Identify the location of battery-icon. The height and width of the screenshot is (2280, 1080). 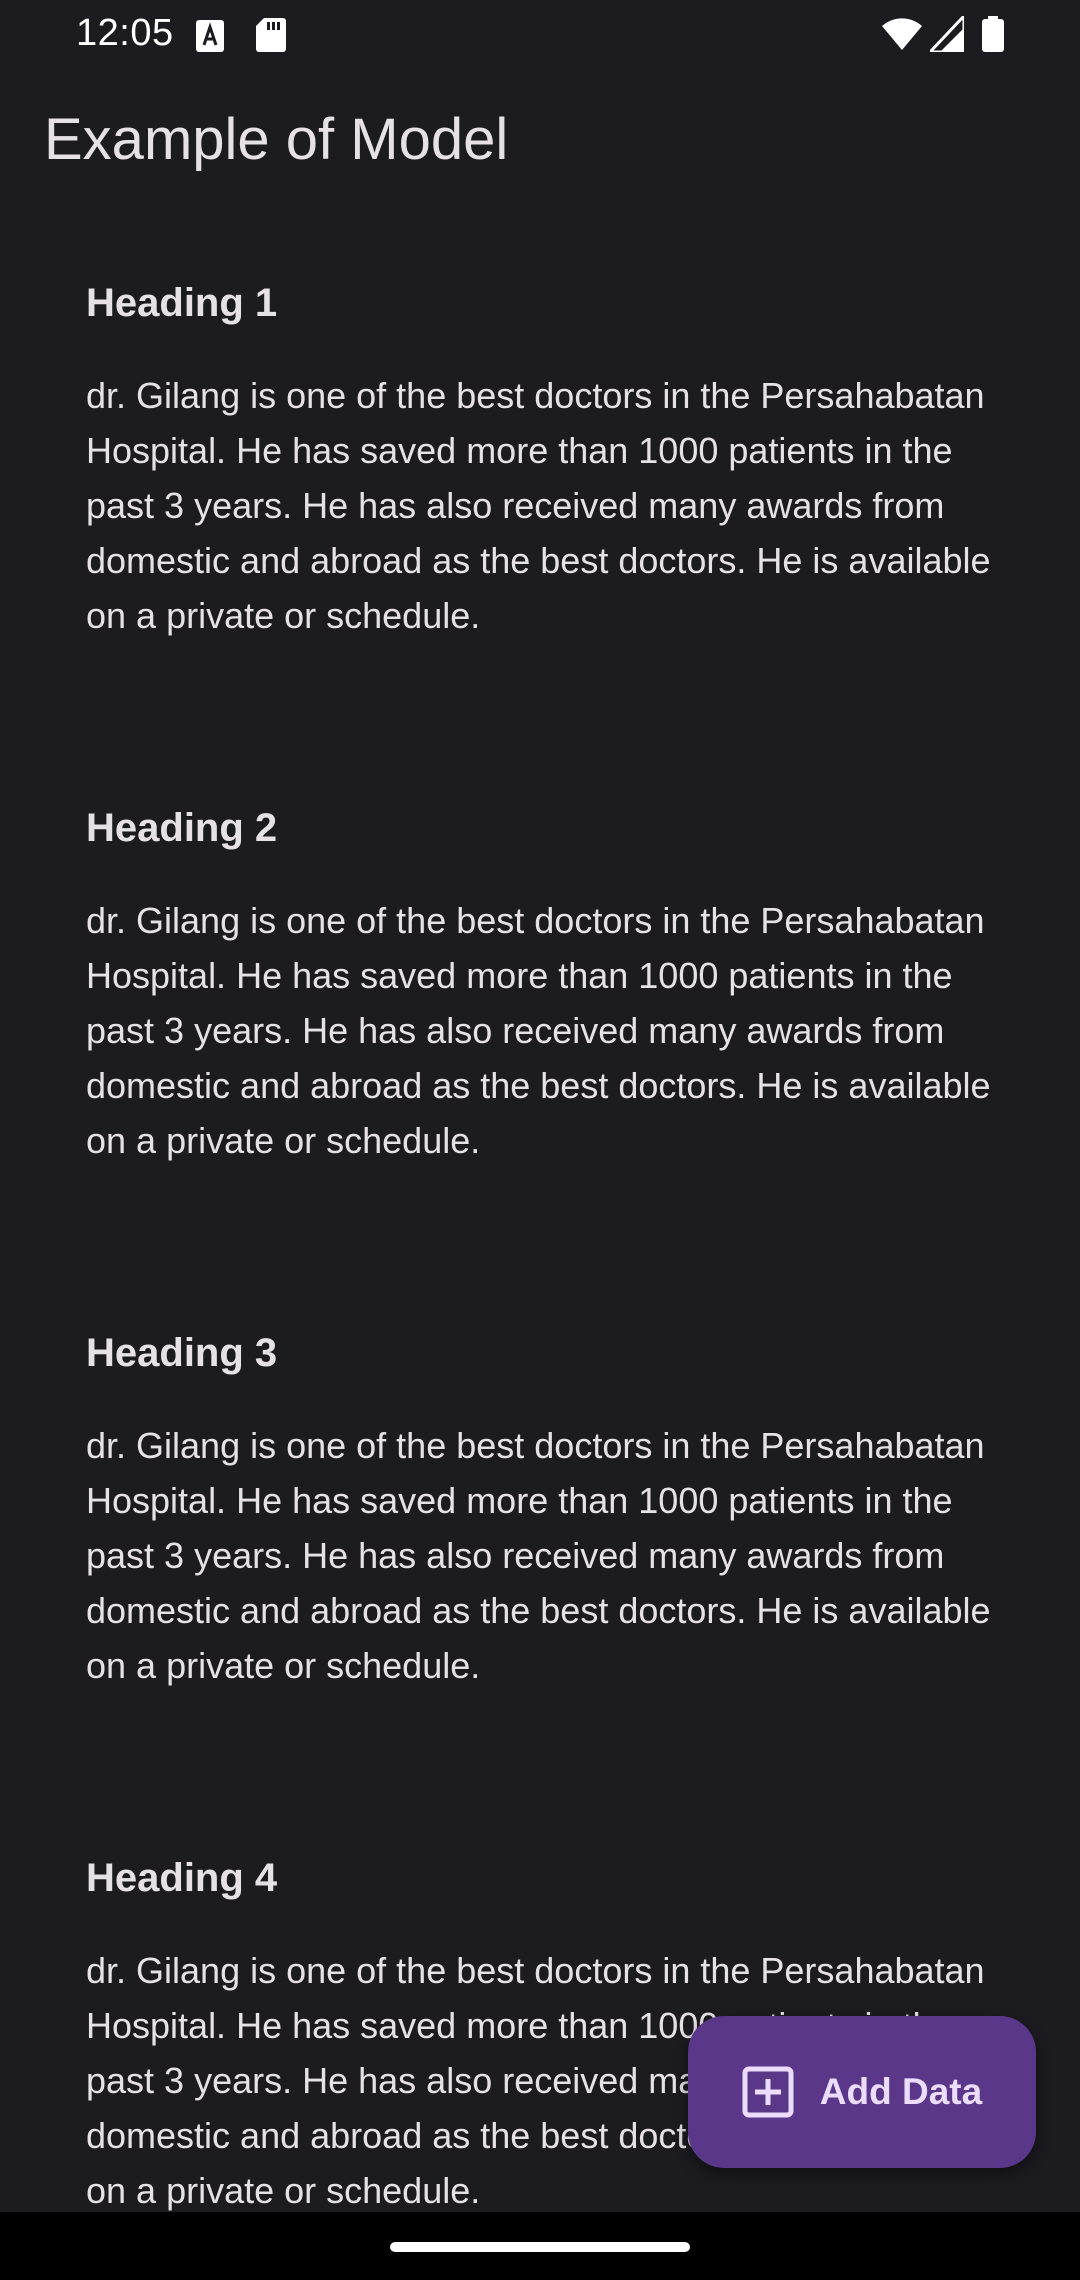
(993, 34).